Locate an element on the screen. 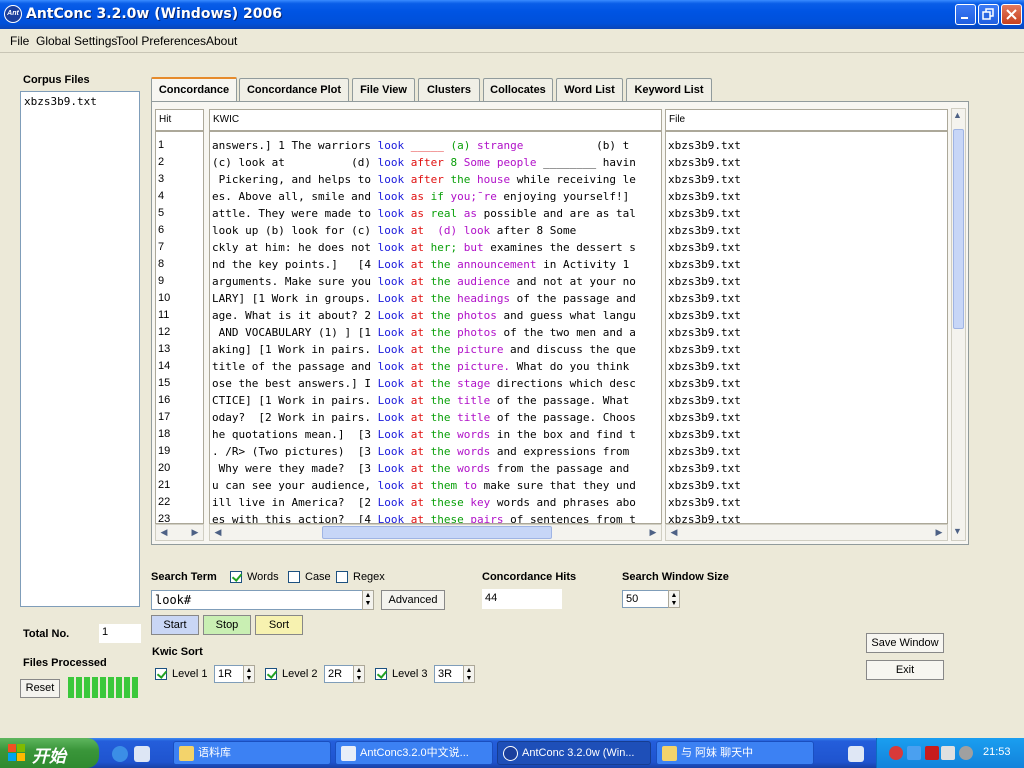 Image resolution: width=1024 pixels, height=768 pixels. tab-keyword-list: Keyword List is located at coordinates (669, 89).